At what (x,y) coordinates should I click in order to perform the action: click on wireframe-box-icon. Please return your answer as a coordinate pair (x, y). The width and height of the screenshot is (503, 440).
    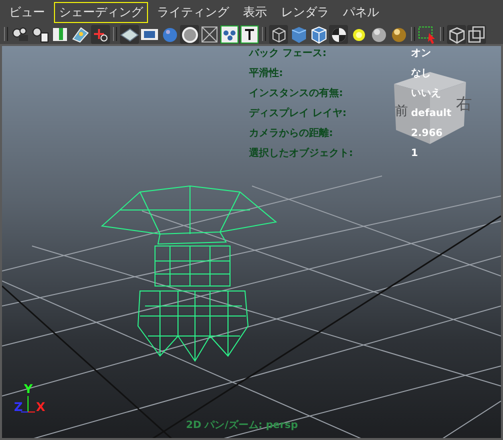
    Looking at the image, I should click on (209, 34).